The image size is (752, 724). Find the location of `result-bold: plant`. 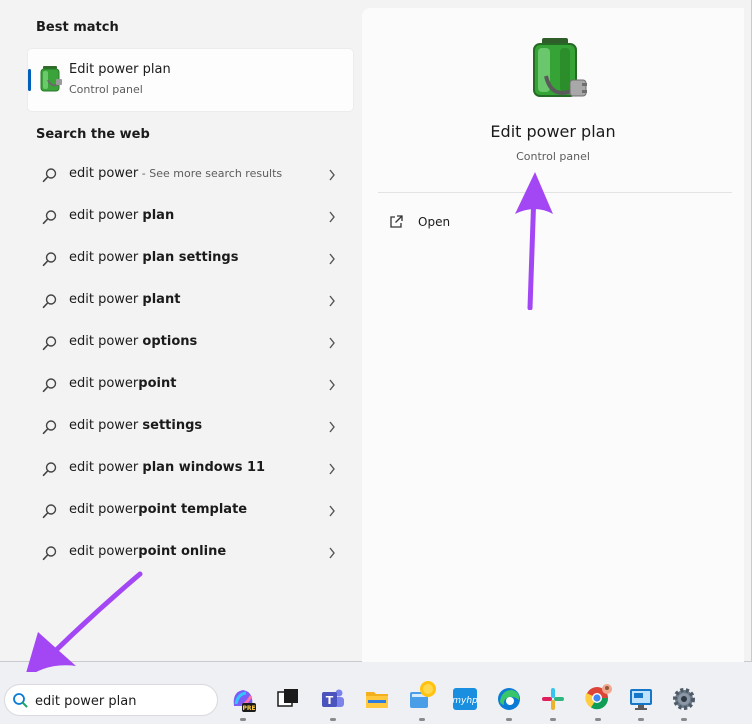

result-bold: plant is located at coordinates (161, 299).